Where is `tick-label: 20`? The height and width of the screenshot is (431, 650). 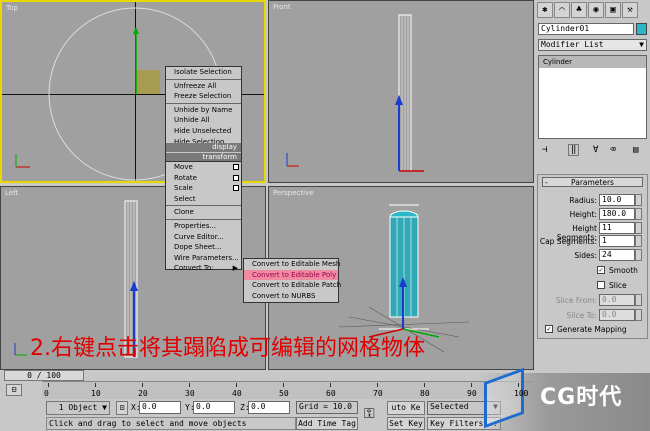 tick-label: 20 is located at coordinates (143, 393).